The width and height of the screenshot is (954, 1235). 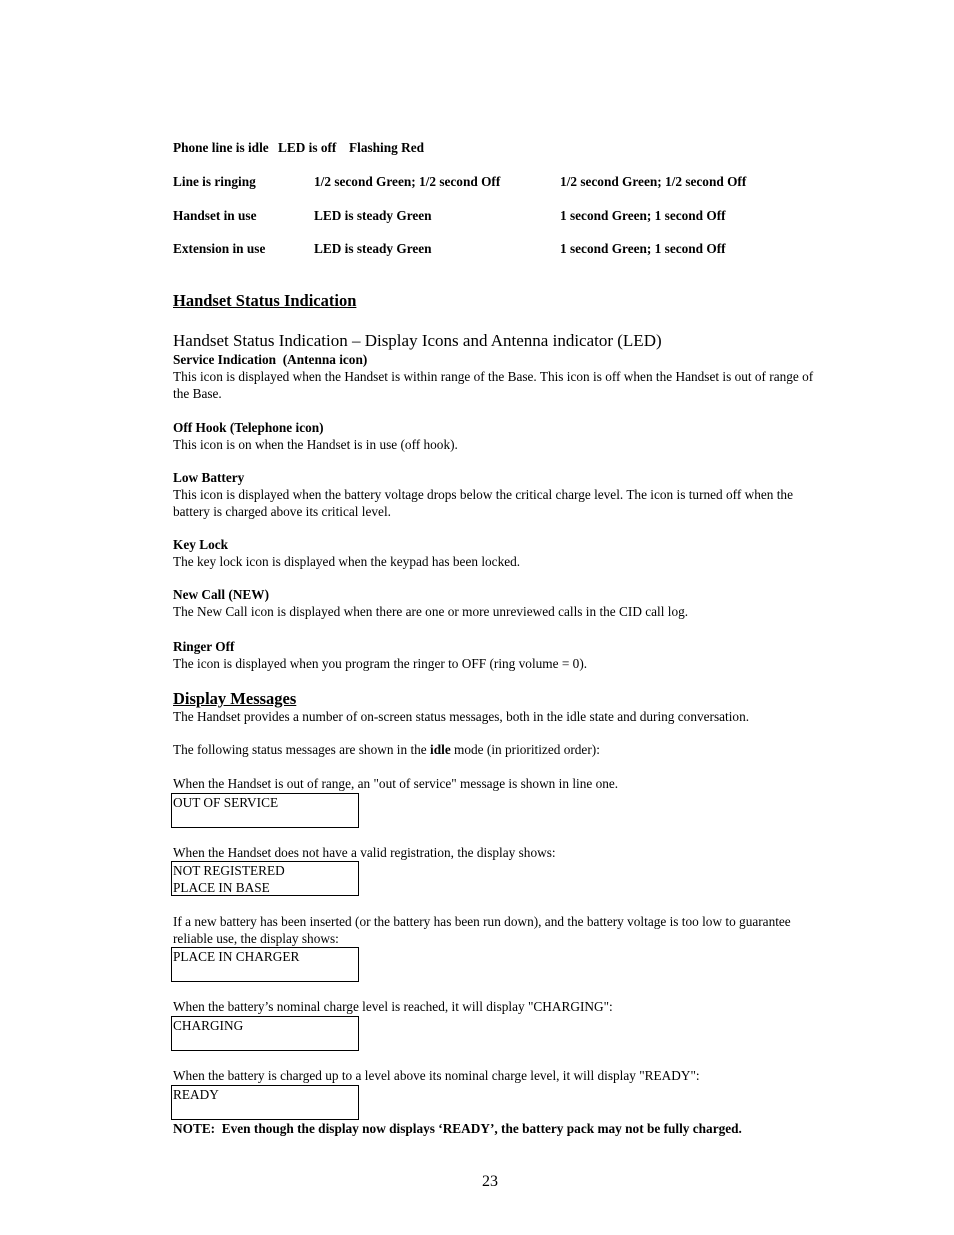 What do you see at coordinates (201, 544) in the screenshot?
I see `icon-item-title: Key Lock` at bounding box center [201, 544].